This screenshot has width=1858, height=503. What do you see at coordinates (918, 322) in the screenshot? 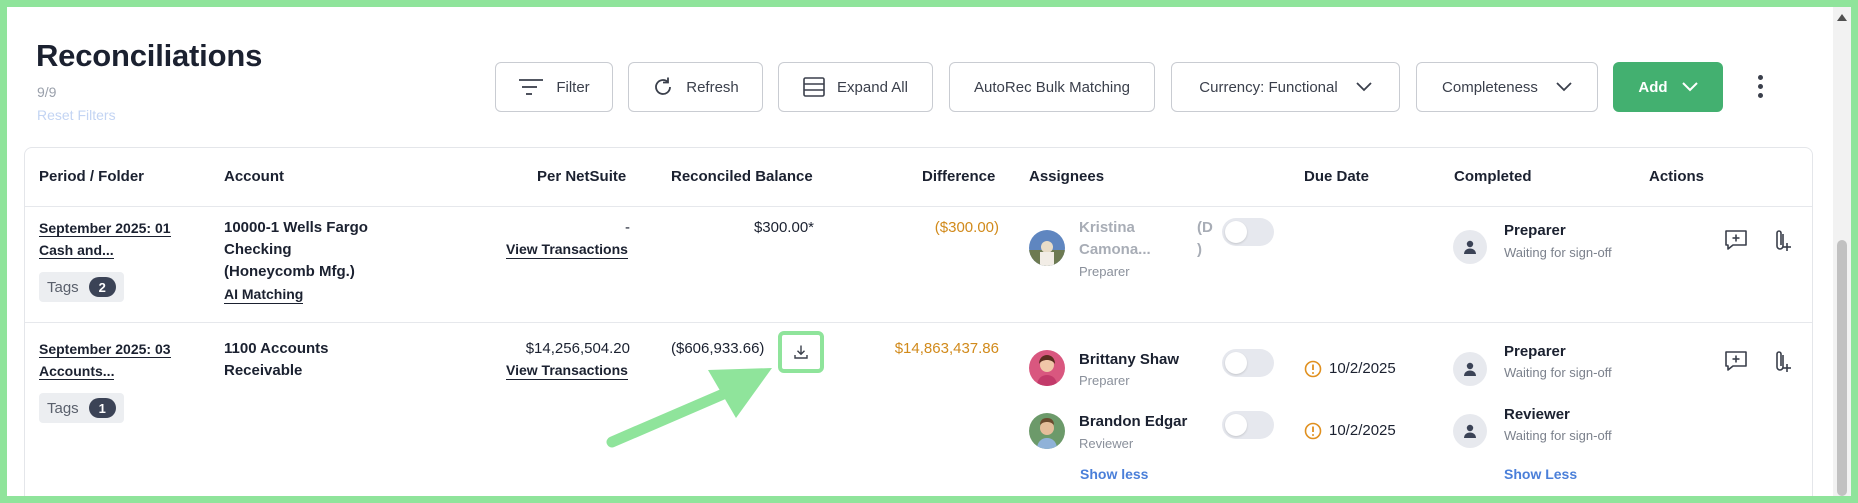
I see `row-divider` at bounding box center [918, 322].